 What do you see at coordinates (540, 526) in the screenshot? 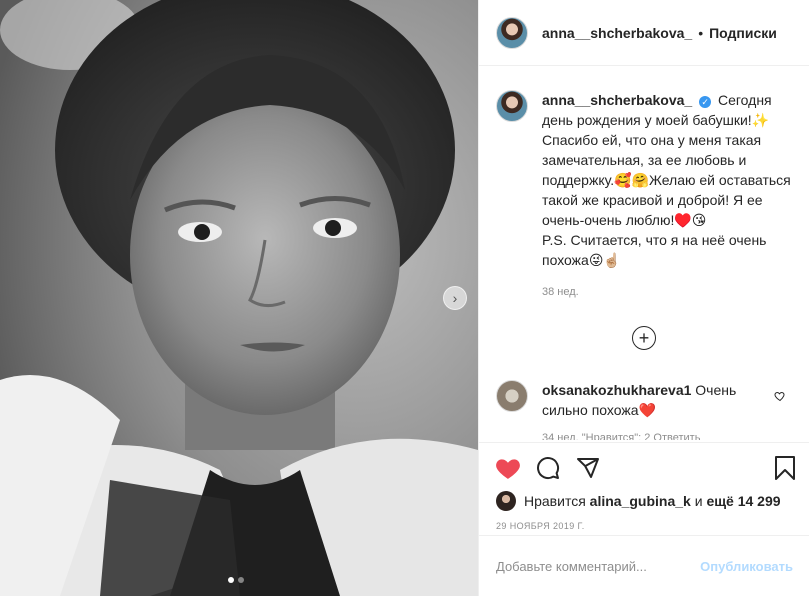
I see `post-date: 29 НОЯБРЯ 2019 Г.` at bounding box center [540, 526].